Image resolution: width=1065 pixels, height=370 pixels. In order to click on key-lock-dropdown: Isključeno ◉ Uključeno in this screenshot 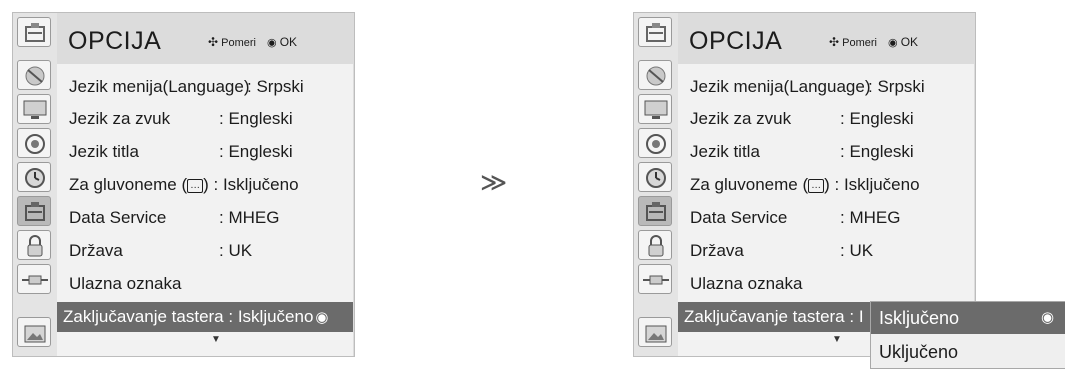, I will do `click(967, 335)`.